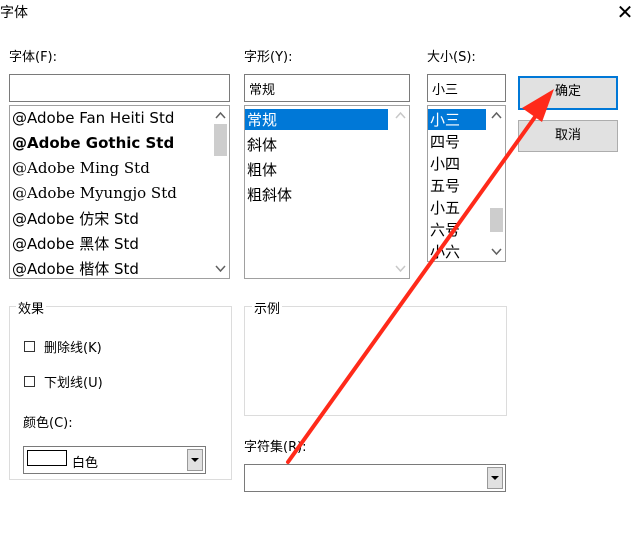  I want to click on list-item: 粗体, so click(262, 169).